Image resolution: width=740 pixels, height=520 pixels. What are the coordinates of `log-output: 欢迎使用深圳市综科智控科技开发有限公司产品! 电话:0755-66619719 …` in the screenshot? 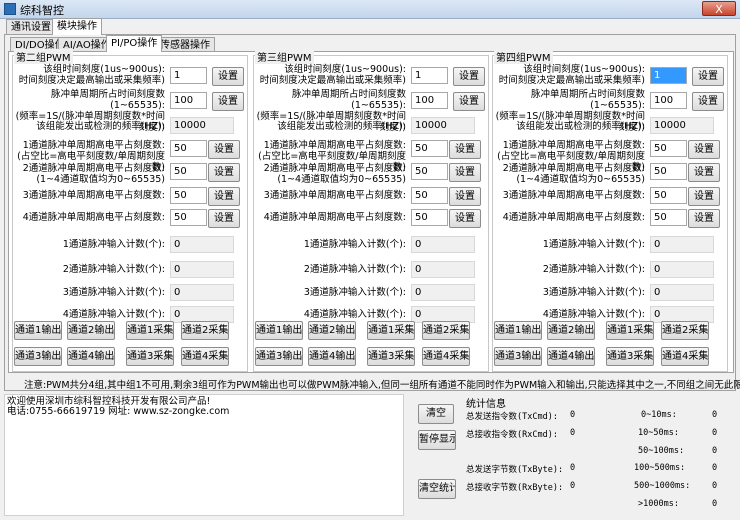 It's located at (204, 455).